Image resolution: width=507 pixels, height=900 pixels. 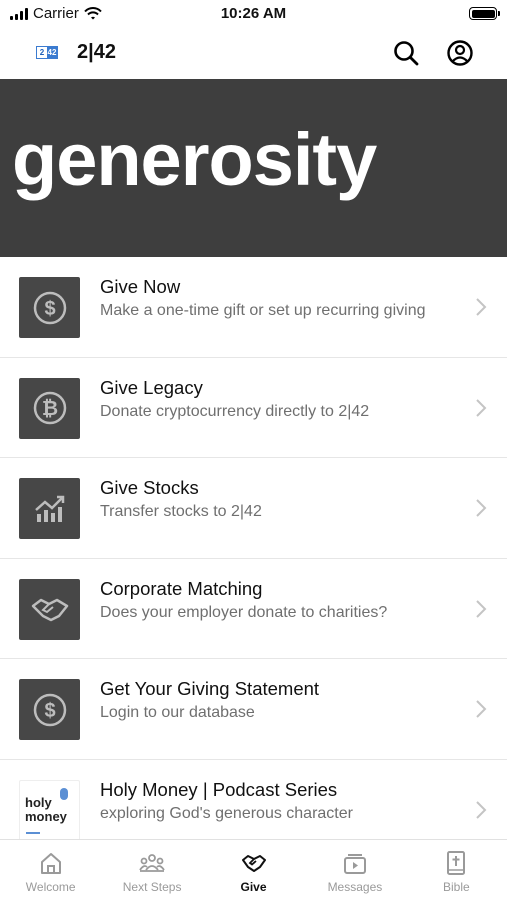 What do you see at coordinates (456, 863) in the screenshot?
I see `bible-icon` at bounding box center [456, 863].